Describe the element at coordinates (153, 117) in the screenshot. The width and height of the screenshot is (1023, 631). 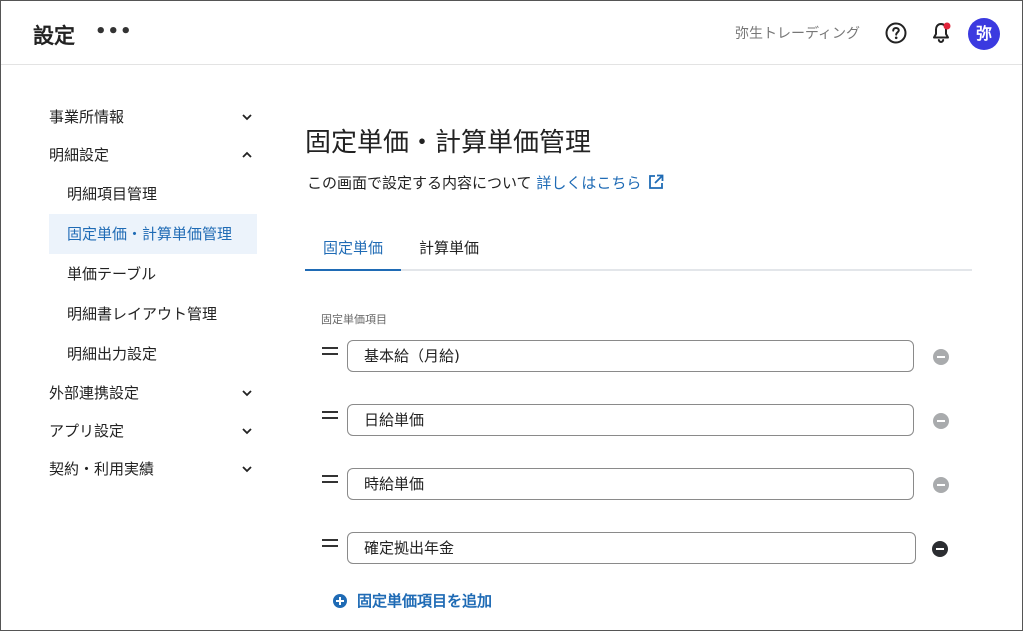
I see `sidebar-item-business-info: 事業所情報` at that location.